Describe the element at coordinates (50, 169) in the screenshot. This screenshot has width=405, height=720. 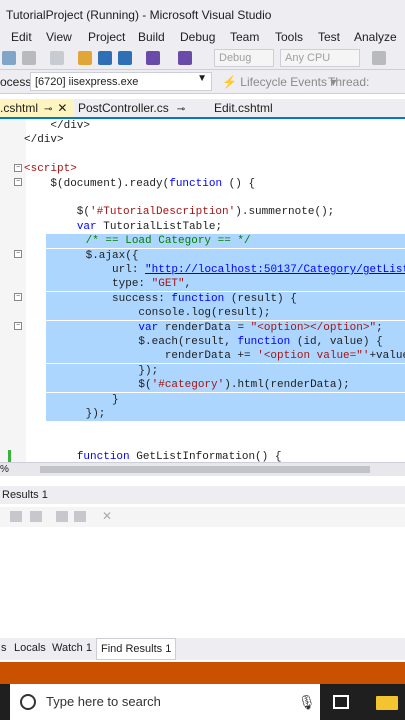
I see `code-line: <script>` at that location.